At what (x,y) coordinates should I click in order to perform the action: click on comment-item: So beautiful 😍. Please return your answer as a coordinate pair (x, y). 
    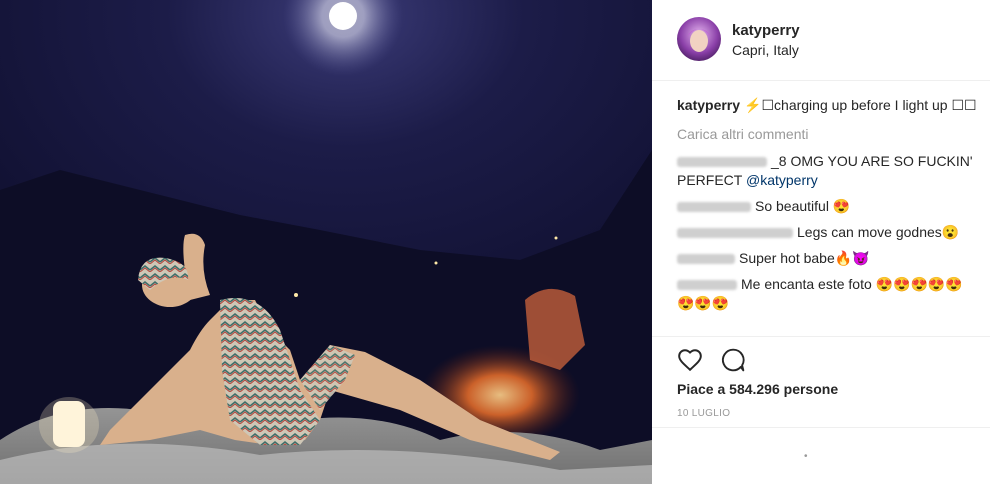
    Looking at the image, I should click on (827, 206).